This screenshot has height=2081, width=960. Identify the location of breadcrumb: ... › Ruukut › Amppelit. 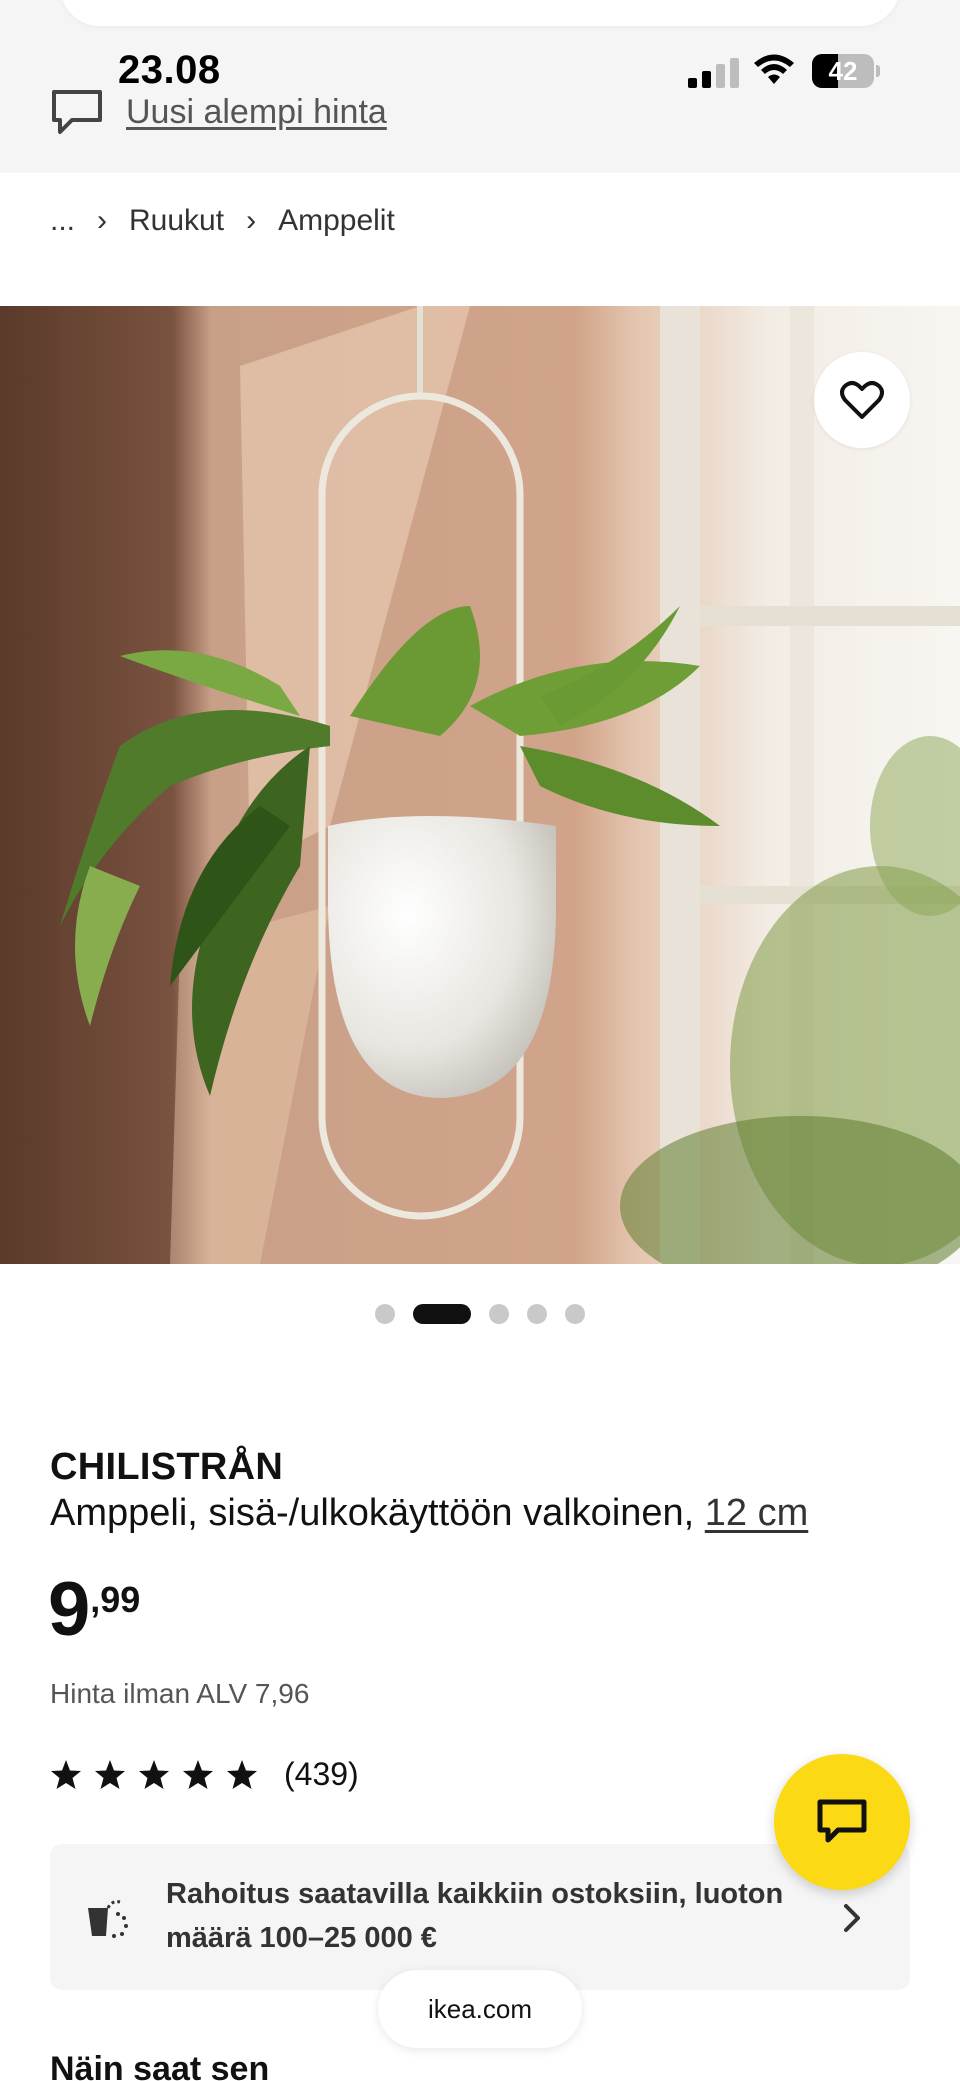
(222, 221).